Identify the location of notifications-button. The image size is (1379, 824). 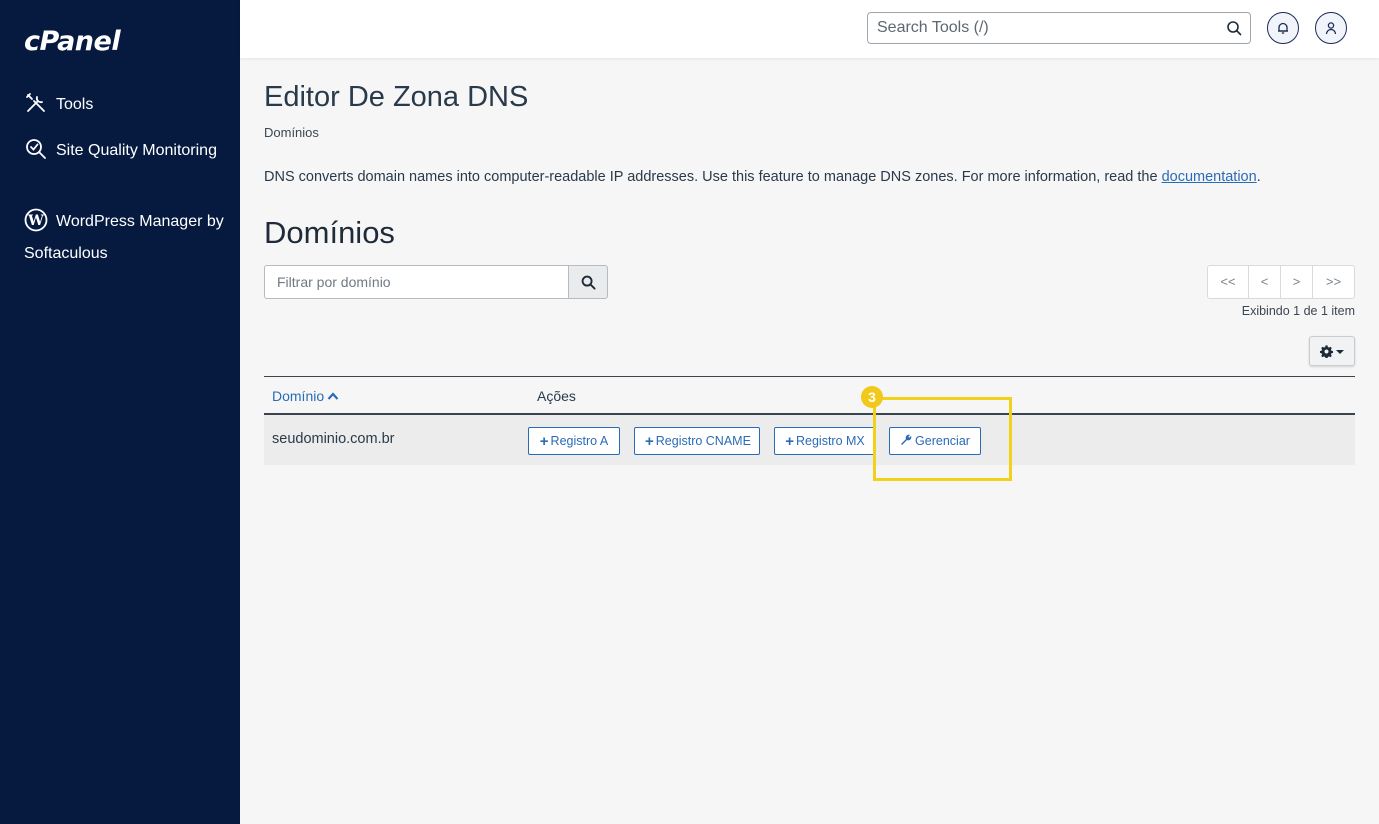
(1283, 28).